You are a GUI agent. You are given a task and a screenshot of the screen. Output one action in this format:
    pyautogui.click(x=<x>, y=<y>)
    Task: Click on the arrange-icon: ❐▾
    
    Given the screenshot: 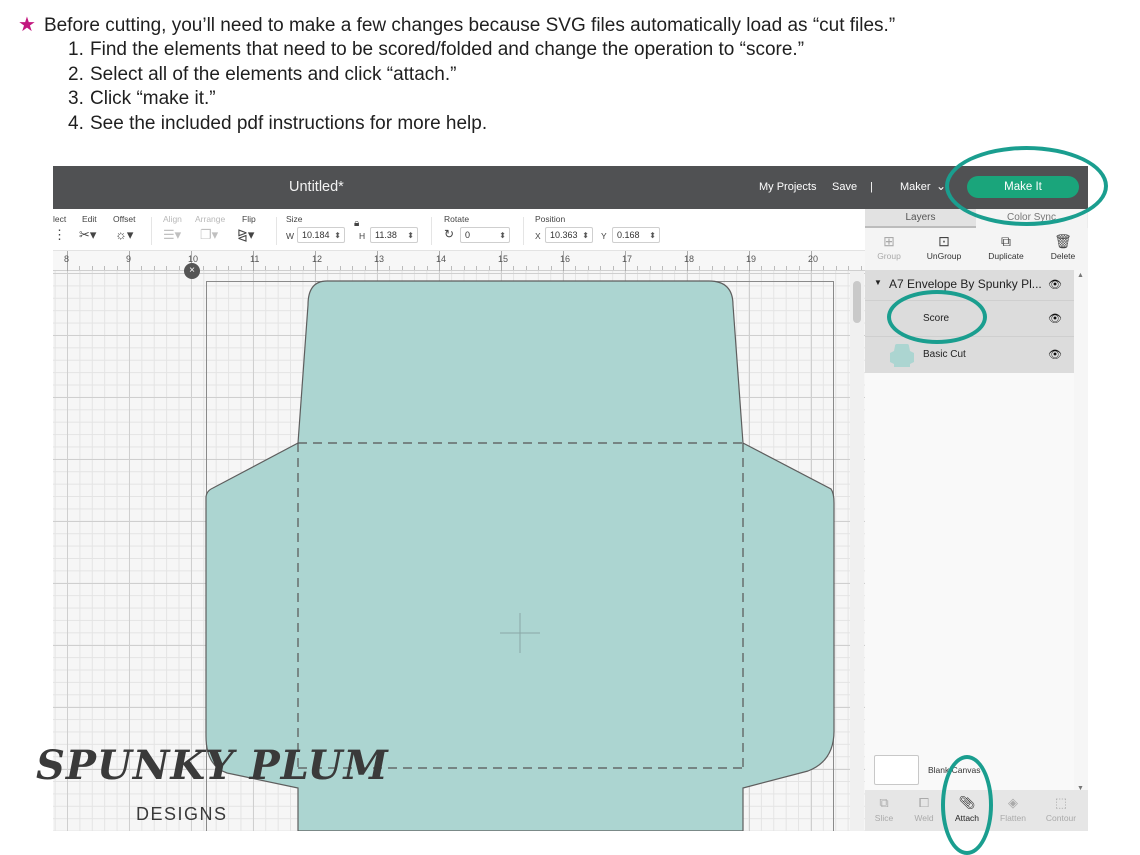 What is the action you would take?
    pyautogui.click(x=209, y=235)
    